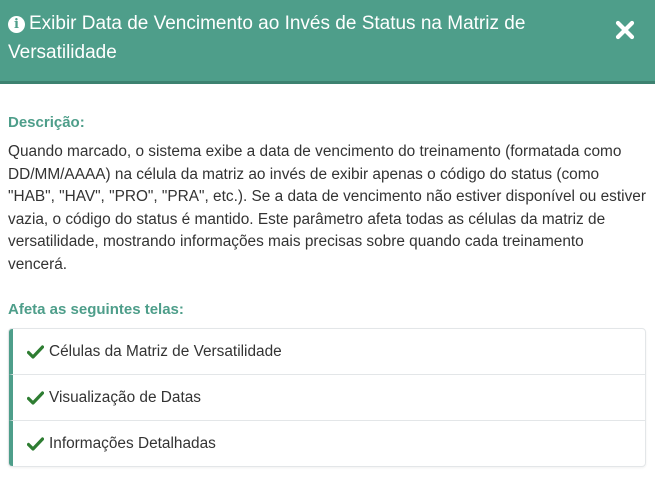 This screenshot has width=655, height=477. Describe the element at coordinates (132, 443) in the screenshot. I see `list-item-label: Informações Detalhadas` at that location.